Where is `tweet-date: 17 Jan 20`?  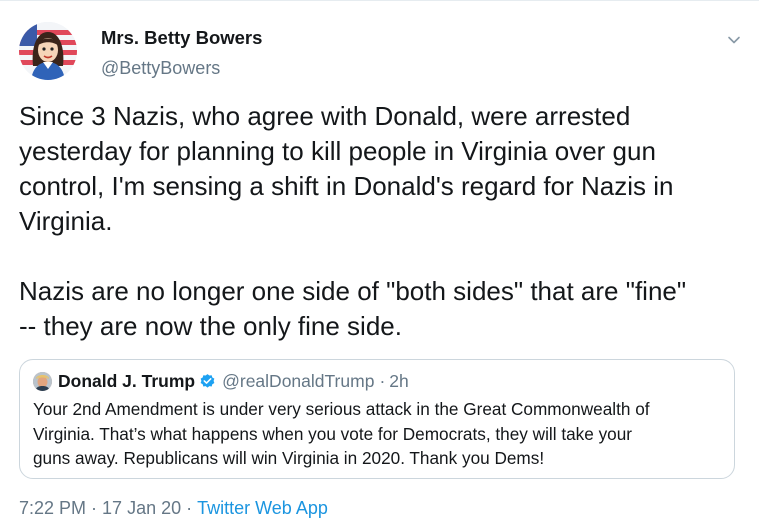 tweet-date: 17 Jan 20 is located at coordinates (141, 508).